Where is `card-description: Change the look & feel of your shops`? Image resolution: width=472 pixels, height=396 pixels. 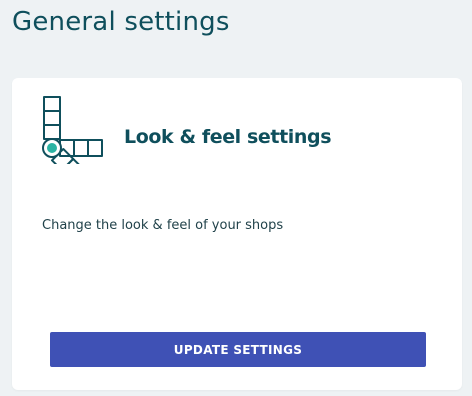 card-description: Change the look & feel of your shops is located at coordinates (163, 225).